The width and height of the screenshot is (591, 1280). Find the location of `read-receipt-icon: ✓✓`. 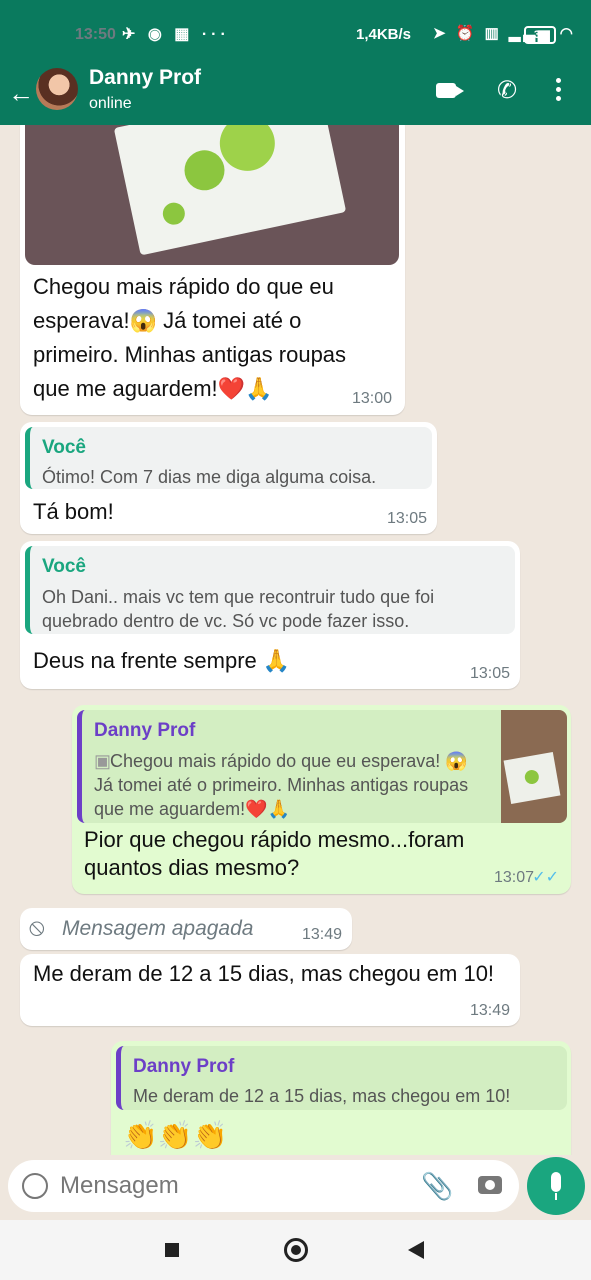

read-receipt-icon: ✓✓ is located at coordinates (545, 877).